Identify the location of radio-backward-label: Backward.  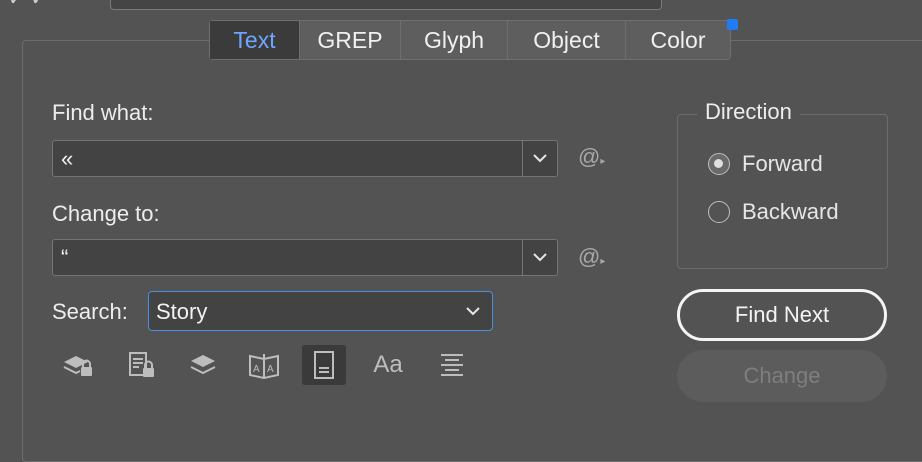
(790, 211).